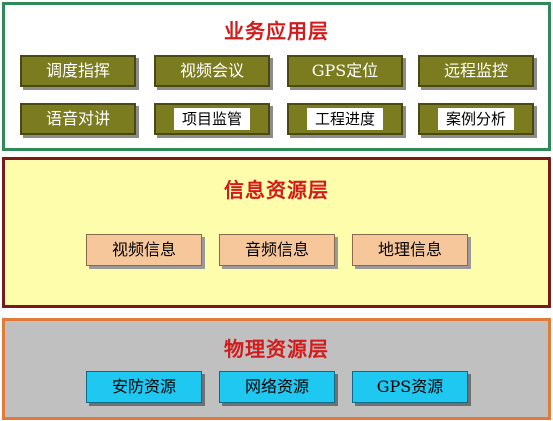 This screenshot has height=421, width=553. I want to click on video-conference-box: 视频会议, so click(212, 71).